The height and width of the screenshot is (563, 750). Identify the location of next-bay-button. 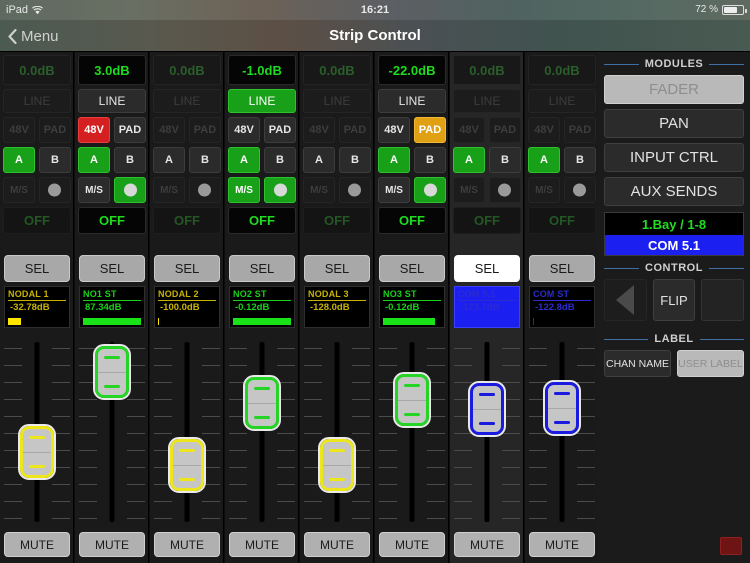
(723, 300).